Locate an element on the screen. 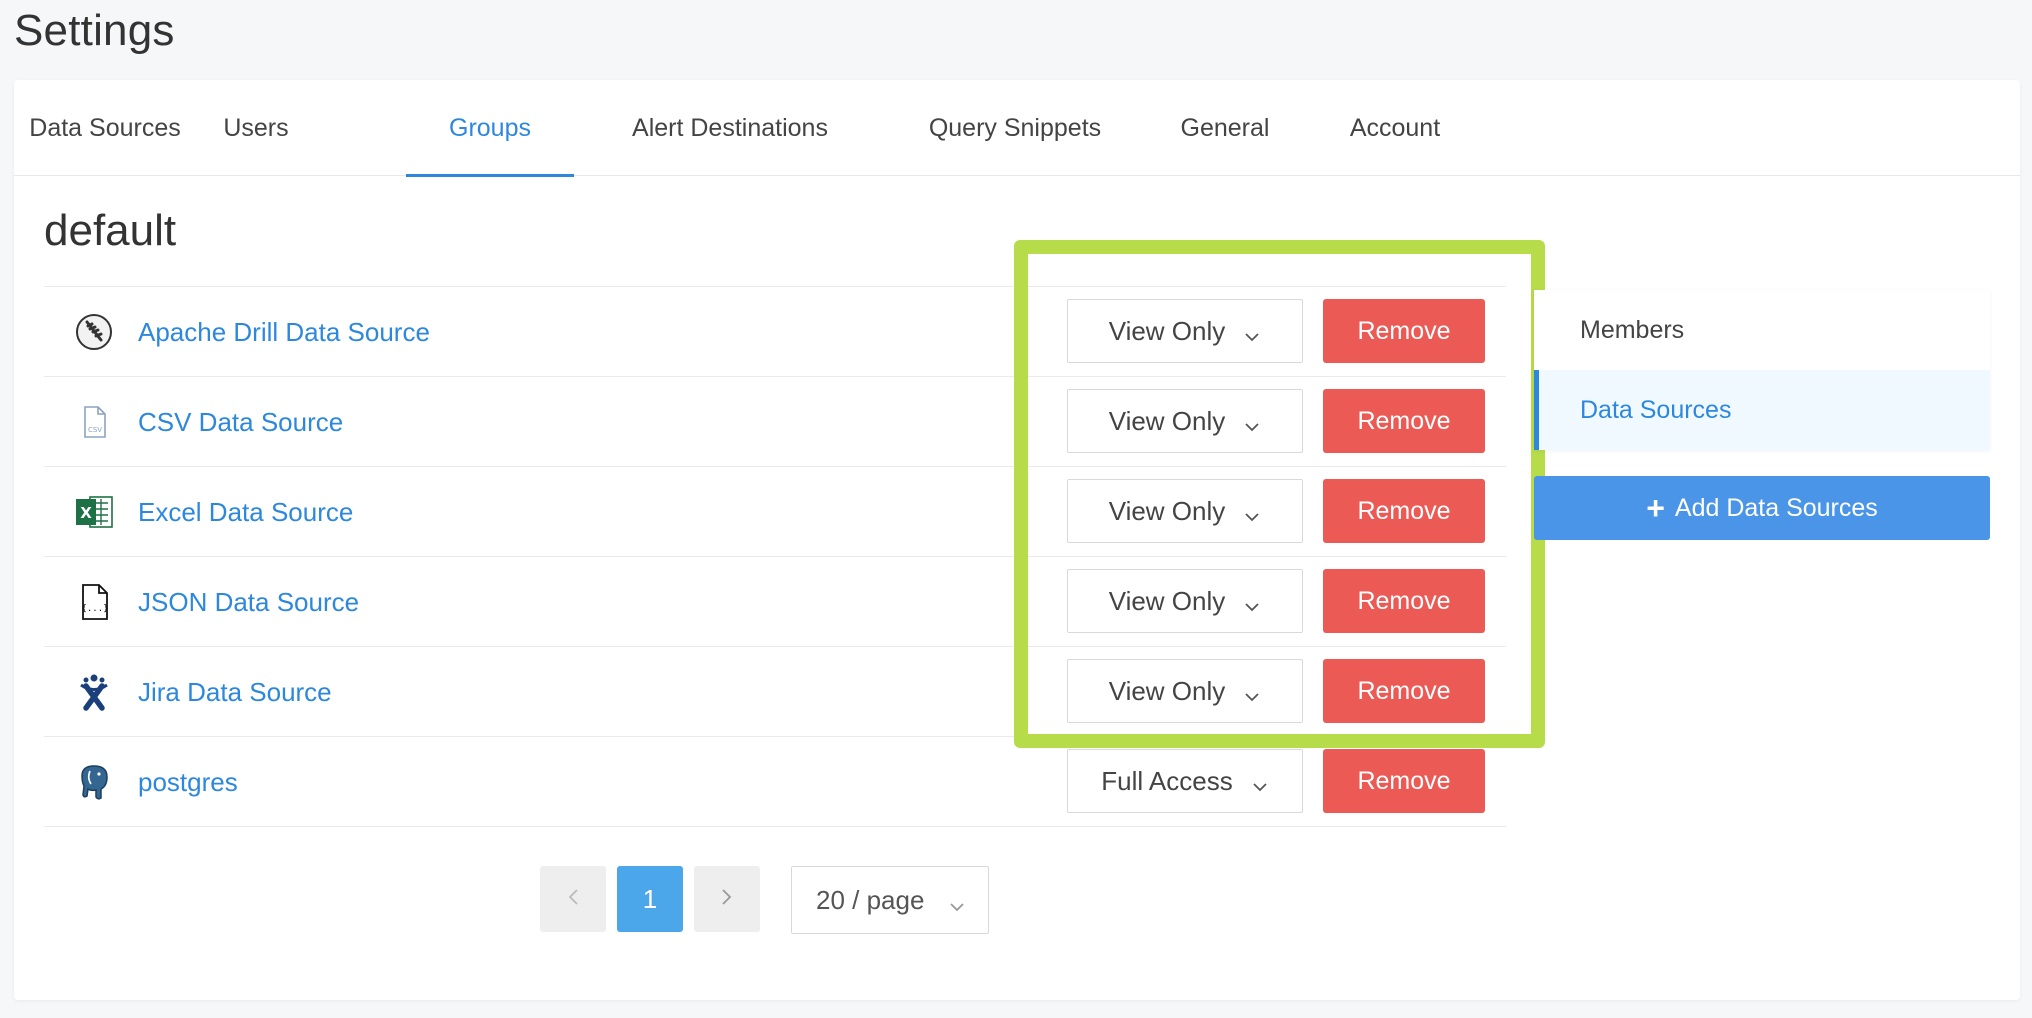 The height and width of the screenshot is (1018, 2032). pagination-page-1: 1 is located at coordinates (650, 899).